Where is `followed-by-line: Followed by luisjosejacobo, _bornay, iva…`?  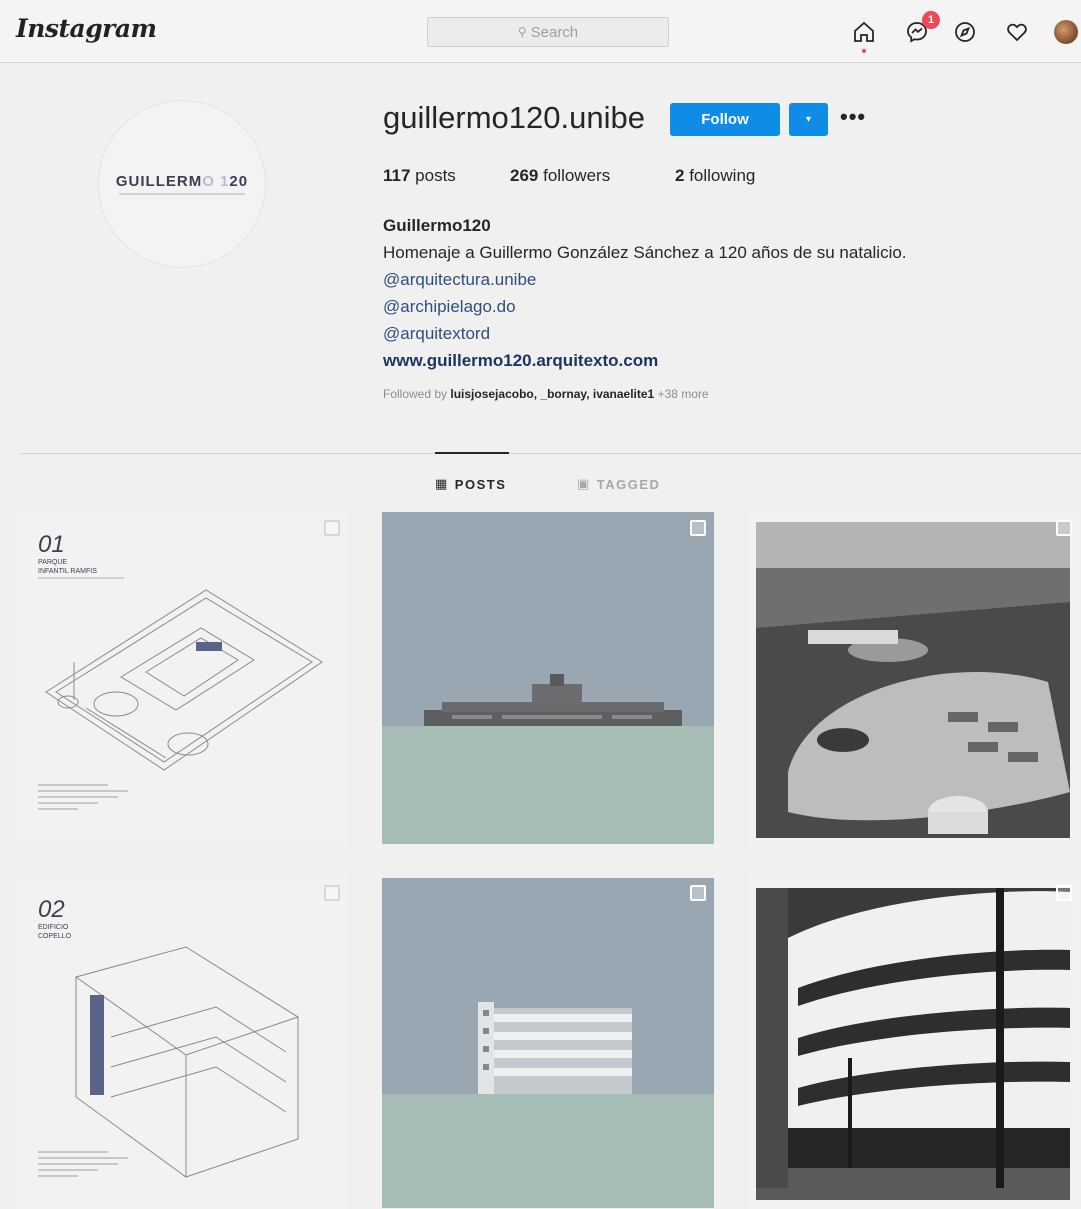
followed-by-line: Followed by luisjosejacobo, _bornay, iva… is located at coordinates (546, 394).